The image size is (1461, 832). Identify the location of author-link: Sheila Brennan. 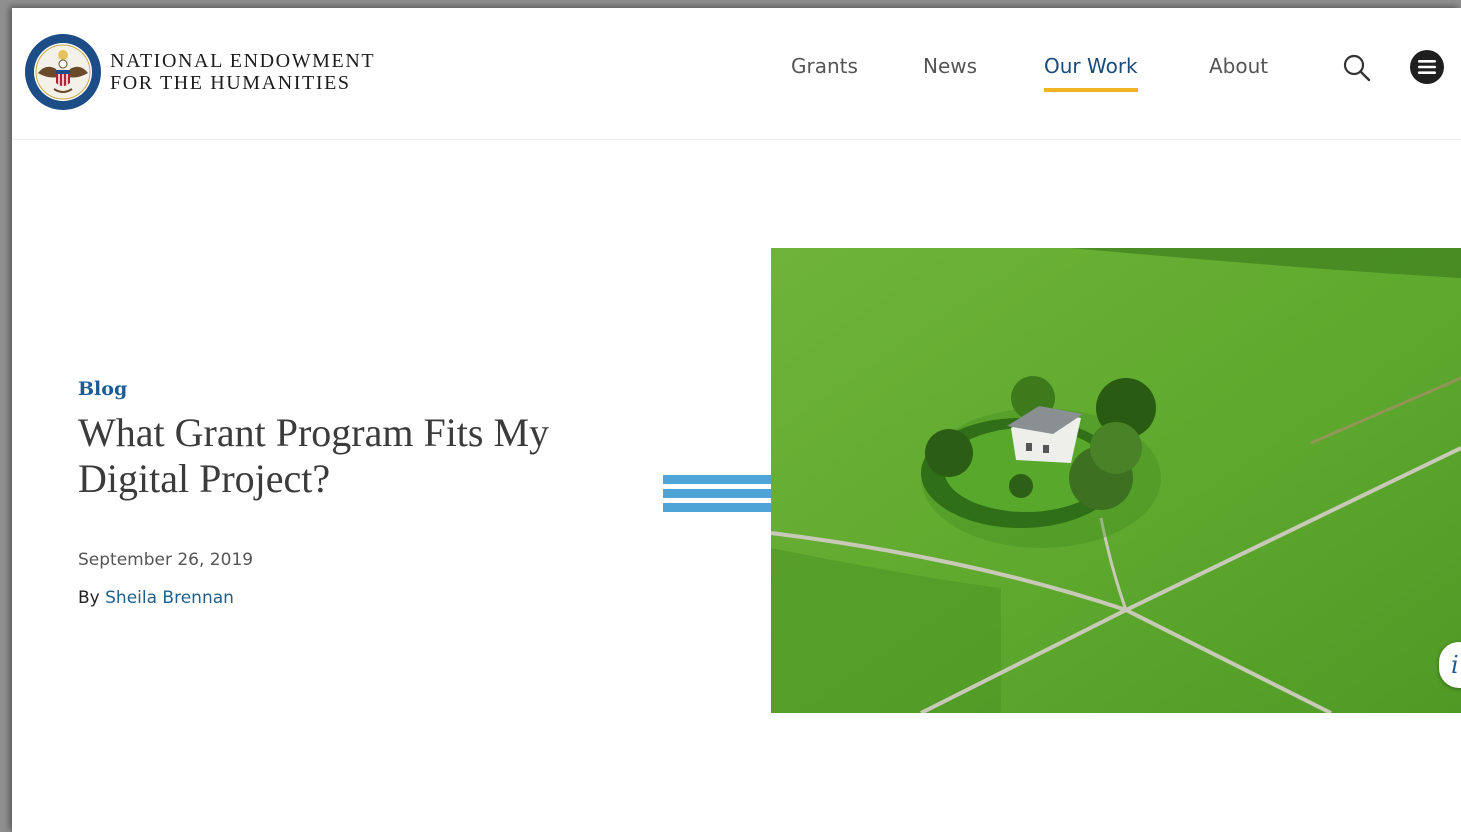
(169, 598).